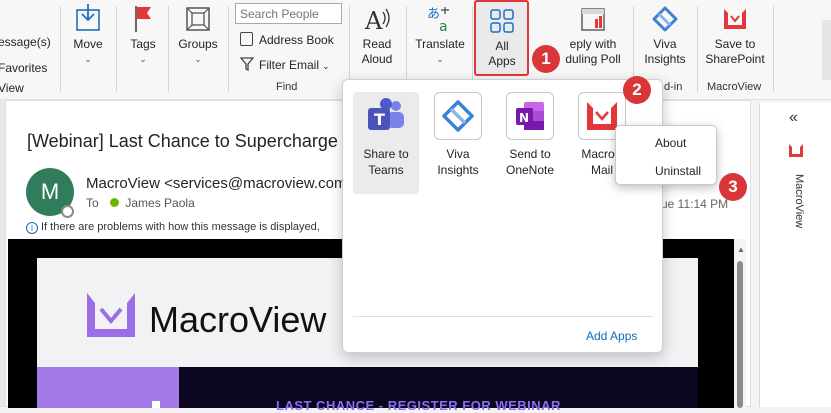 Image resolution: width=831 pixels, height=413 pixels. I want to click on filter-email-label: Filter Email, so click(289, 65).